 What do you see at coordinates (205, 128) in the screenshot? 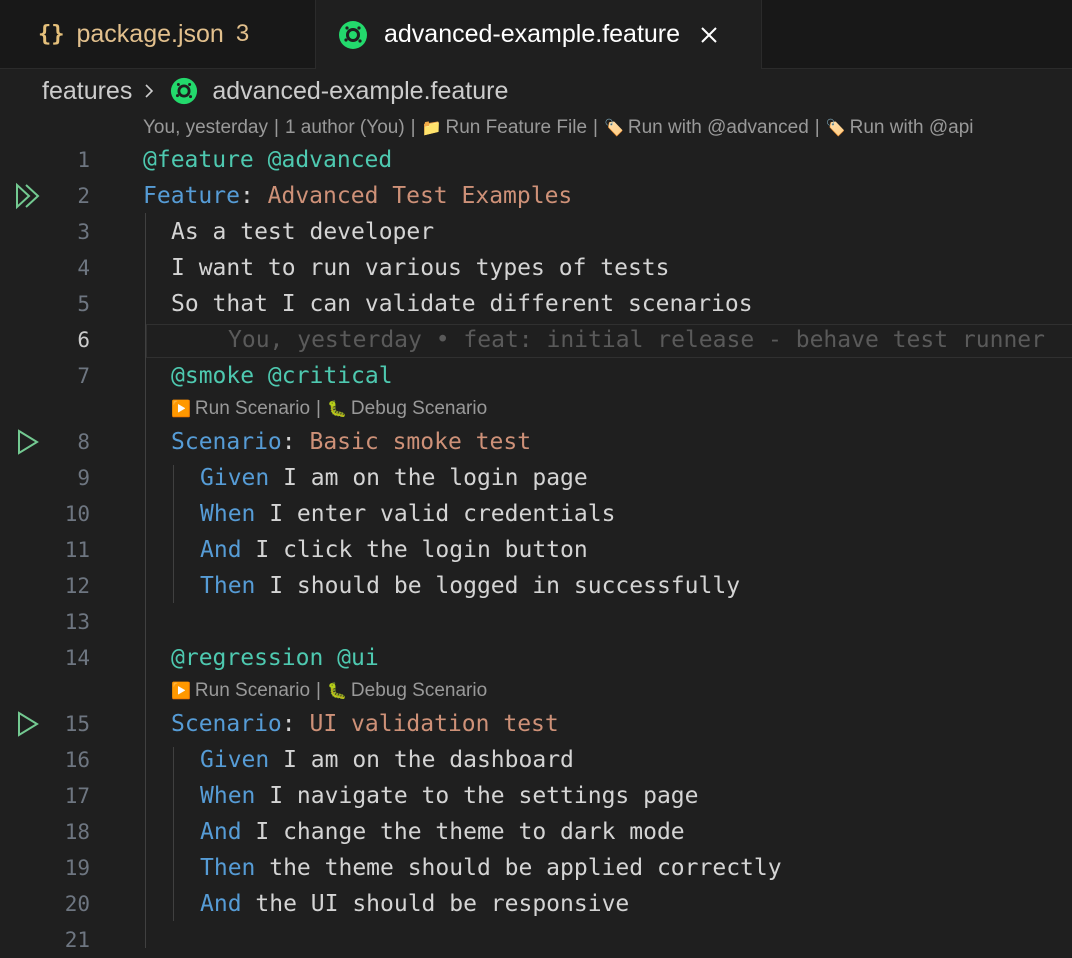
I see `codelens-author: You, yesterday` at bounding box center [205, 128].